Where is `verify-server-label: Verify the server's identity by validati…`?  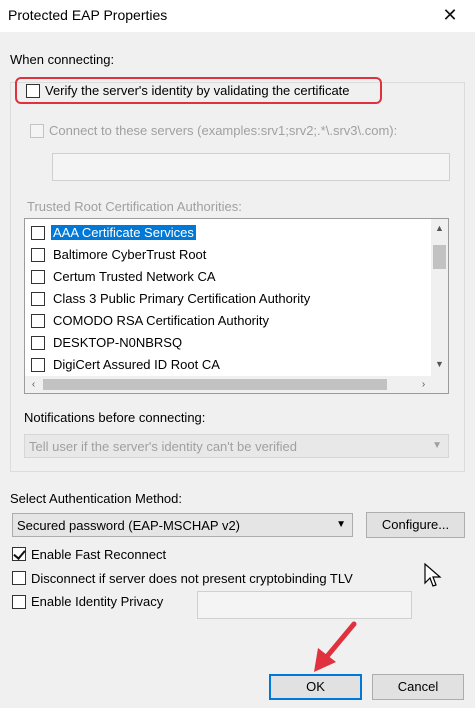
verify-server-label: Verify the server's identity by validati… is located at coordinates (197, 90).